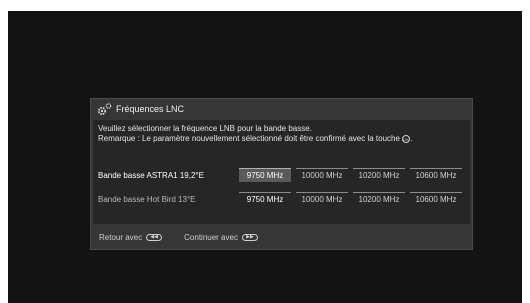 Image resolution: width=530 pixels, height=303 pixels. What do you see at coordinates (350, 199) in the screenshot?
I see `hotbird-frequency-options: 9750 MHz 10000 MHz 10200 MHz 10600 MHz` at bounding box center [350, 199].